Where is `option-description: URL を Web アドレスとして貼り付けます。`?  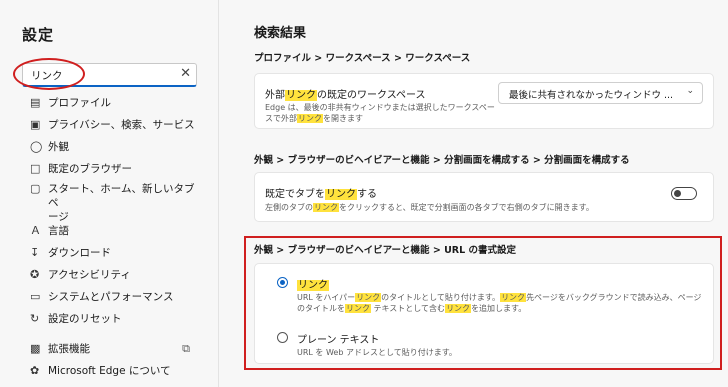 option-description: URL を Web アドレスとして貼り付けます。 is located at coordinates (377, 352).